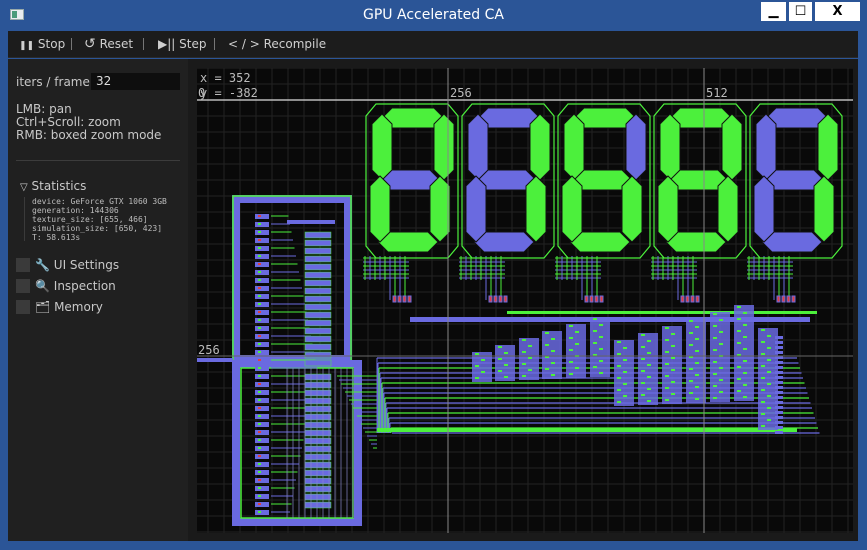  What do you see at coordinates (99, 201) in the screenshot?
I see `stat-device: device: GeForce GTX 1060 3GB` at bounding box center [99, 201].